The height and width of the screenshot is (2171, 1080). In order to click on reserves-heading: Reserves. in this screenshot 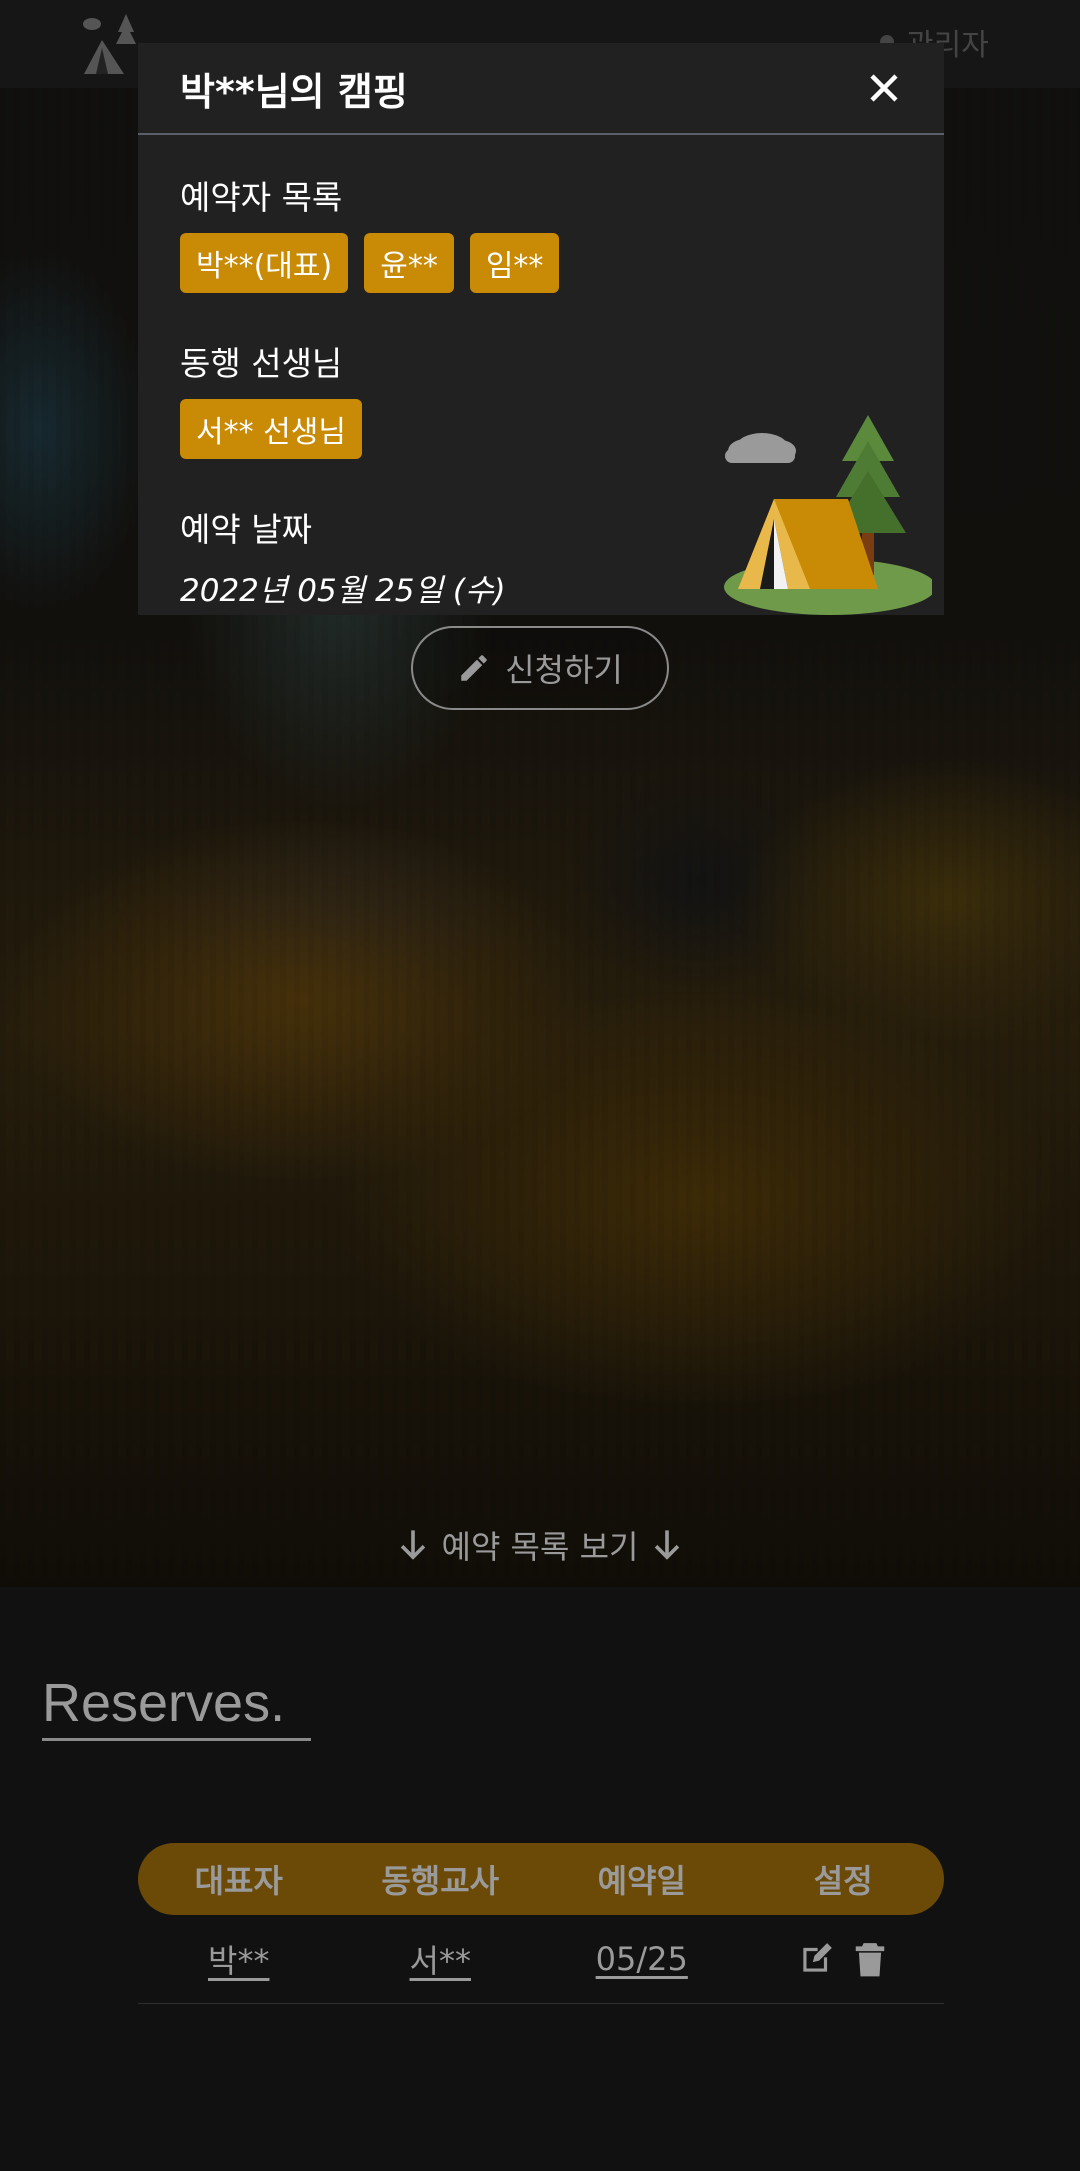, I will do `click(177, 1706)`.